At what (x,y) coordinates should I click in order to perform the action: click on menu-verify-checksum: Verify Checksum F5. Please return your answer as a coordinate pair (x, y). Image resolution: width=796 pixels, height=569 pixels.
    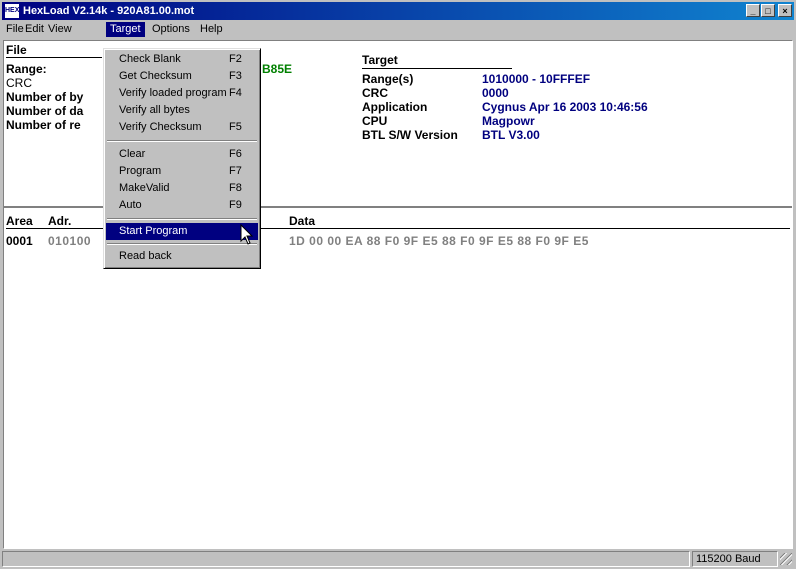
    Looking at the image, I should click on (182, 127).